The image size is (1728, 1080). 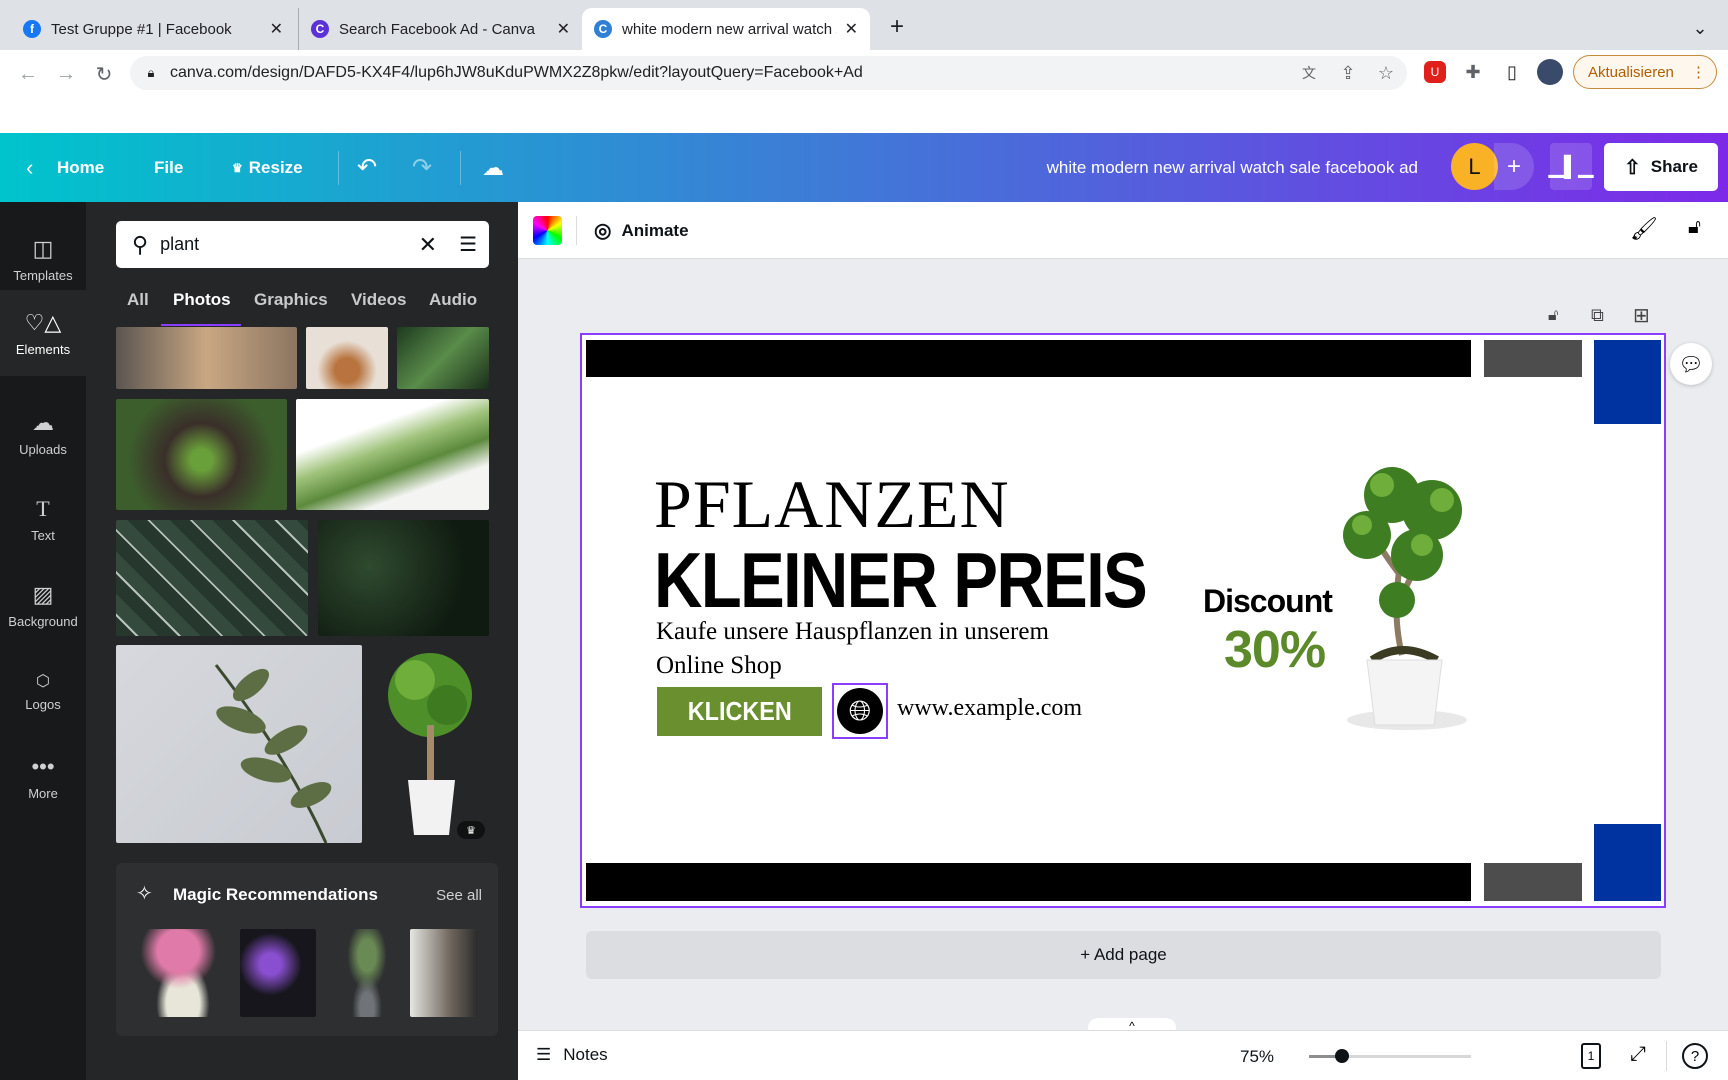 What do you see at coordinates (440, 29) in the screenshot?
I see `browser-tab: C Search Facebook Ad - Canva ✕` at bounding box center [440, 29].